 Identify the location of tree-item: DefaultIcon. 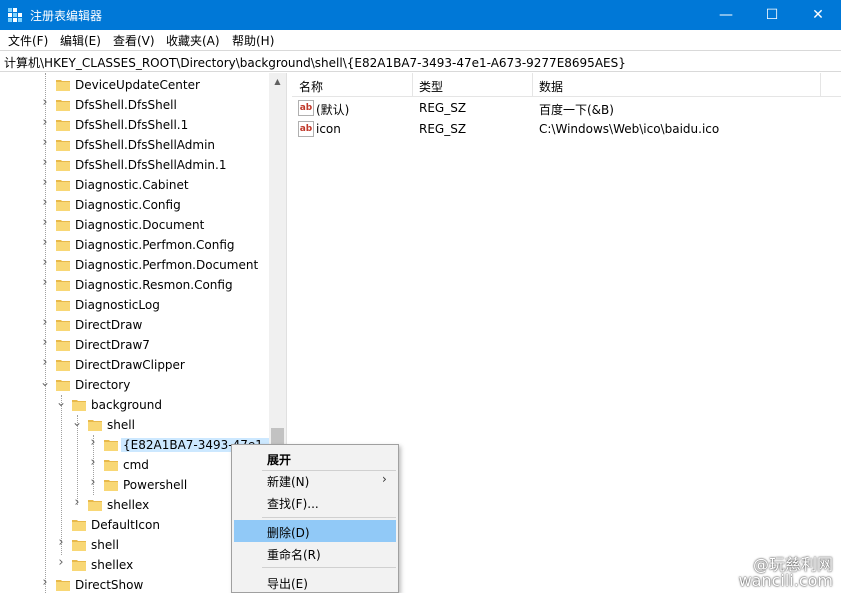
(134, 525).